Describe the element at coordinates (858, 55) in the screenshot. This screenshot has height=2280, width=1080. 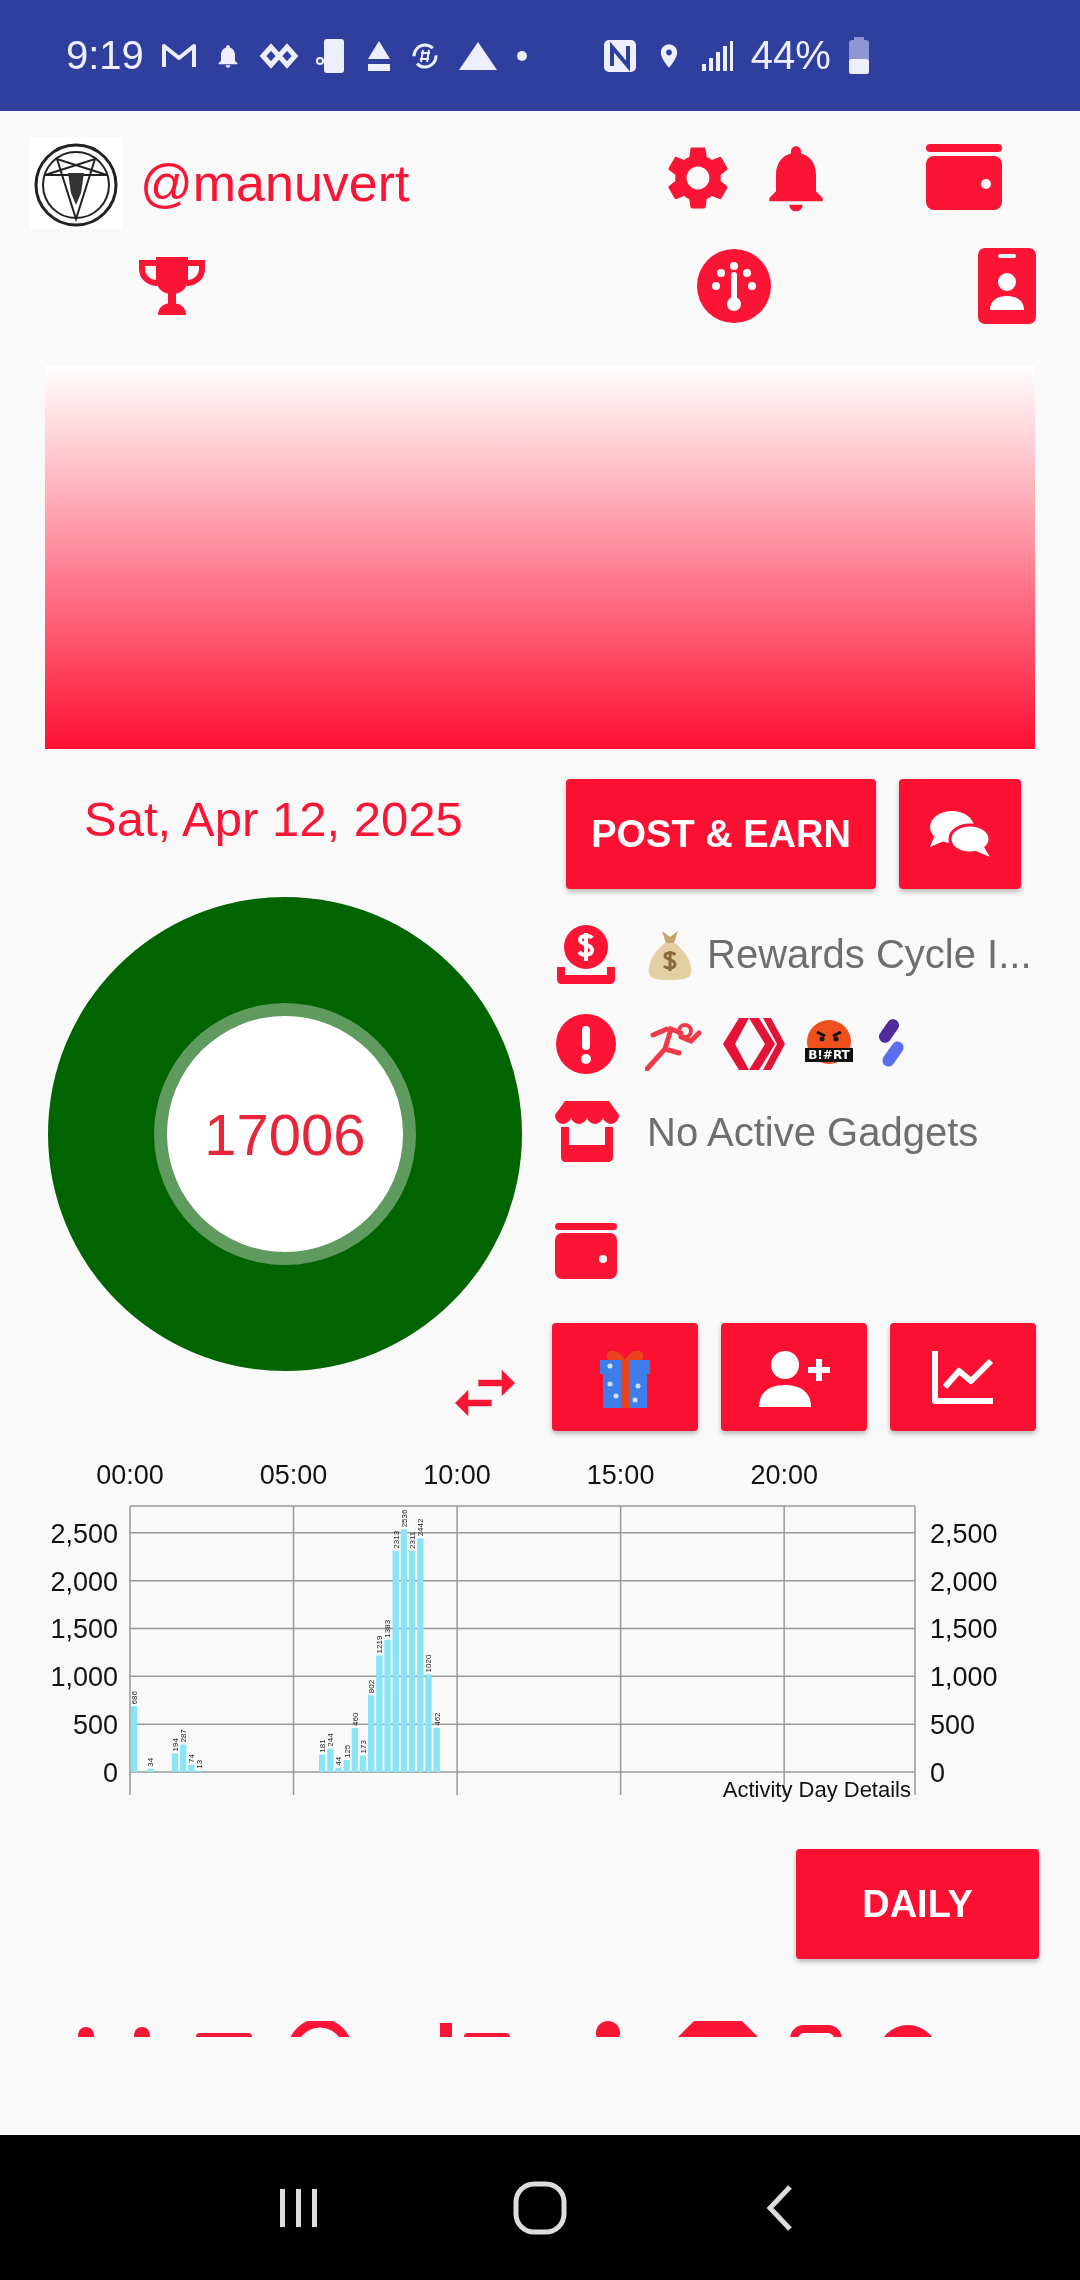
I see `battery-icon` at that location.